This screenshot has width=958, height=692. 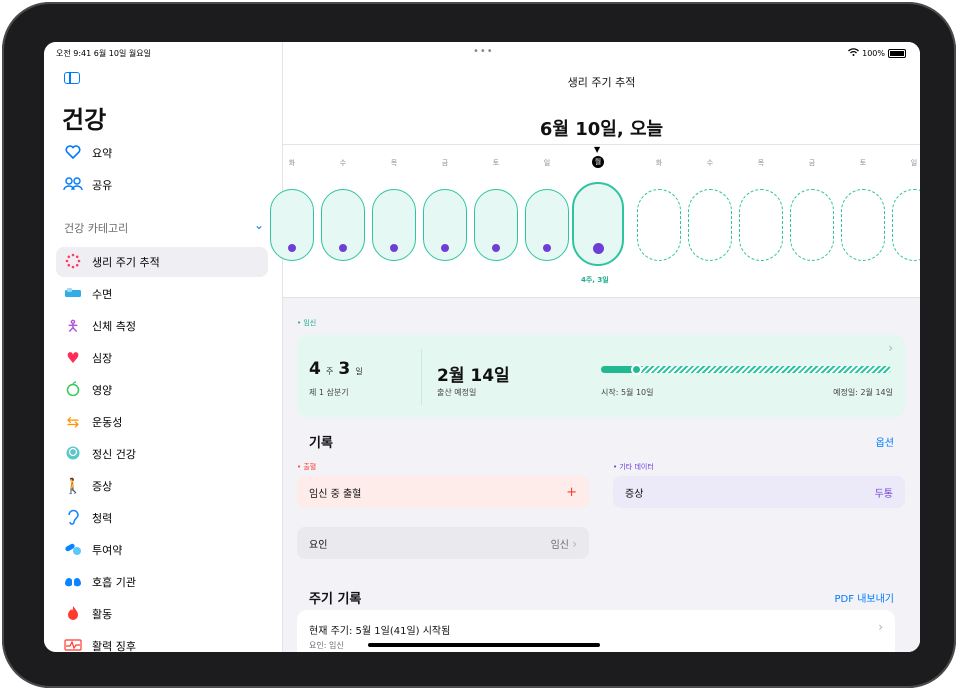 What do you see at coordinates (380, 631) in the screenshot?
I see `current-cycle-label: 현재 주기: 5월 1일(41일) 시작됨` at bounding box center [380, 631].